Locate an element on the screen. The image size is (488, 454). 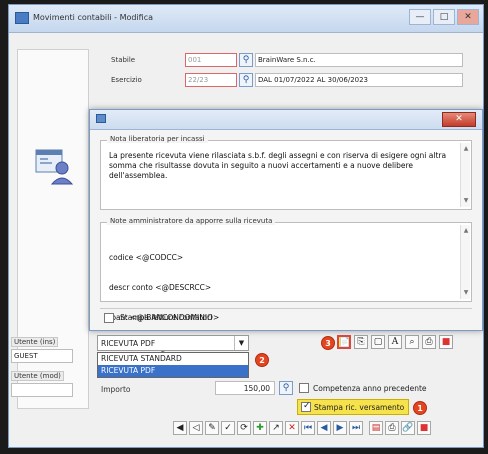
importo-label: Importo is located at coordinates (116, 389).